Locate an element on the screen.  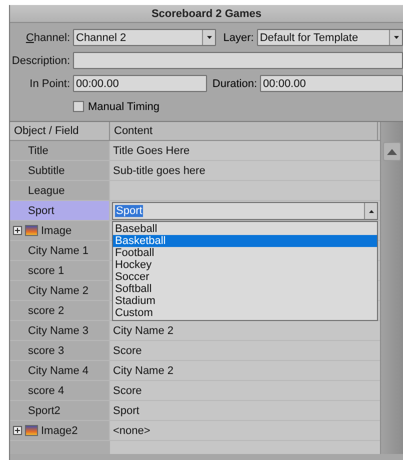
channel-dropdown: Channel 2 is located at coordinates (144, 37).